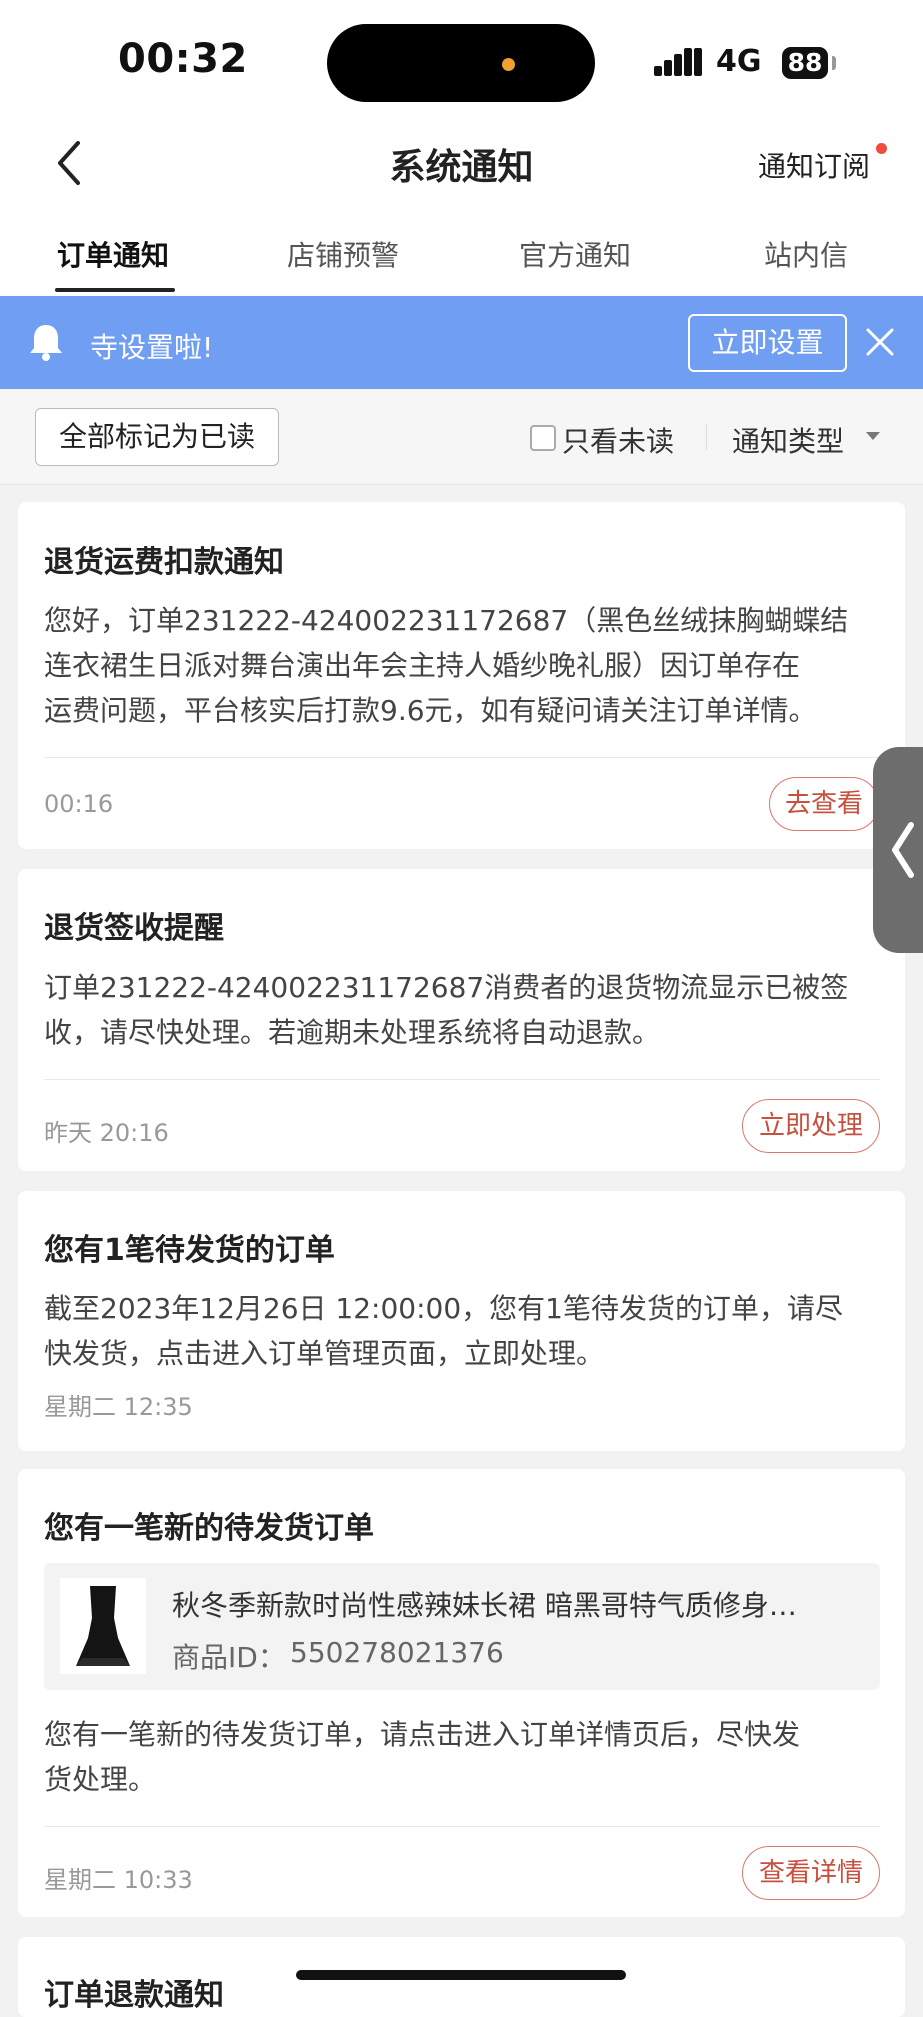 This screenshot has height=2017, width=923. I want to click on status-time: 00:32, so click(183, 59).